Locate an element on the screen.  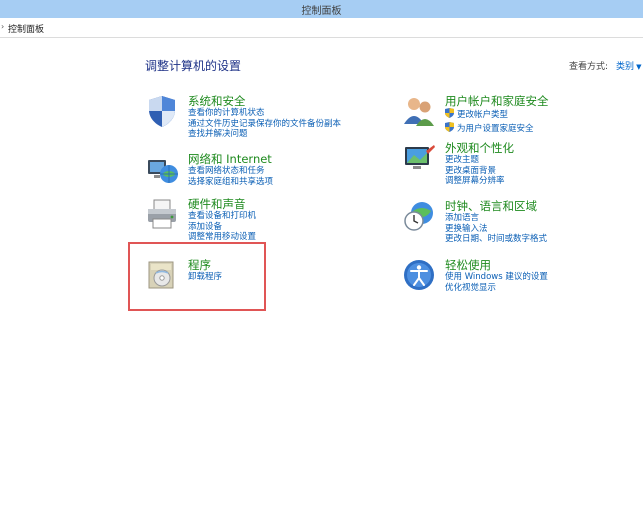
link-optimize-visual-display: 优化视觉显示 is located at coordinates (544, 288).